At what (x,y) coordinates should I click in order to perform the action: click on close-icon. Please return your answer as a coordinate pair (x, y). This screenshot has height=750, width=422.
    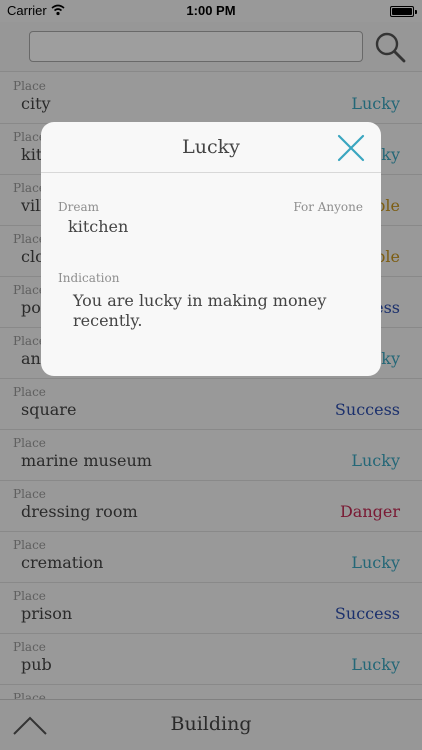
    Looking at the image, I should click on (351, 148).